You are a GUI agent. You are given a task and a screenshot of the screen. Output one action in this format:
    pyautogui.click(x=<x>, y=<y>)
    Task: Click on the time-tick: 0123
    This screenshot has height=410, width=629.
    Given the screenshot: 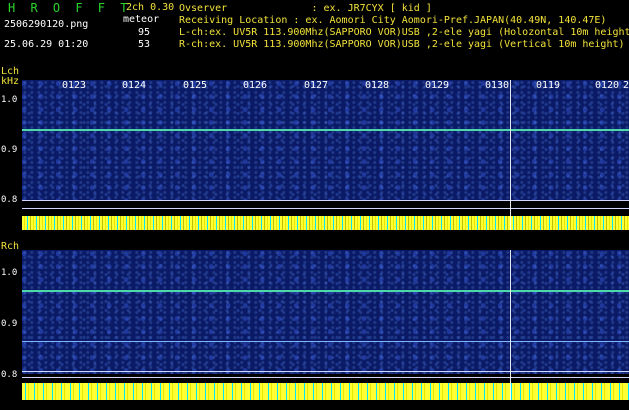 What is the action you would take?
    pyautogui.click(x=74, y=85)
    